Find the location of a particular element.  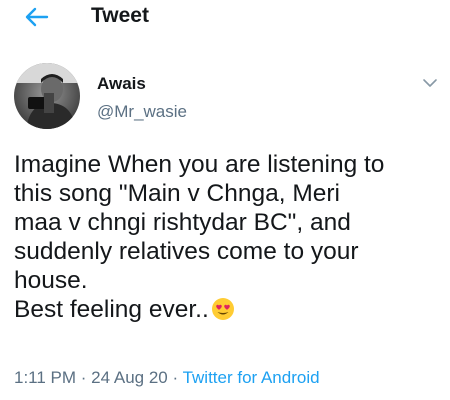

tweet-line-last: Best feeling ever.. is located at coordinates (229, 311).